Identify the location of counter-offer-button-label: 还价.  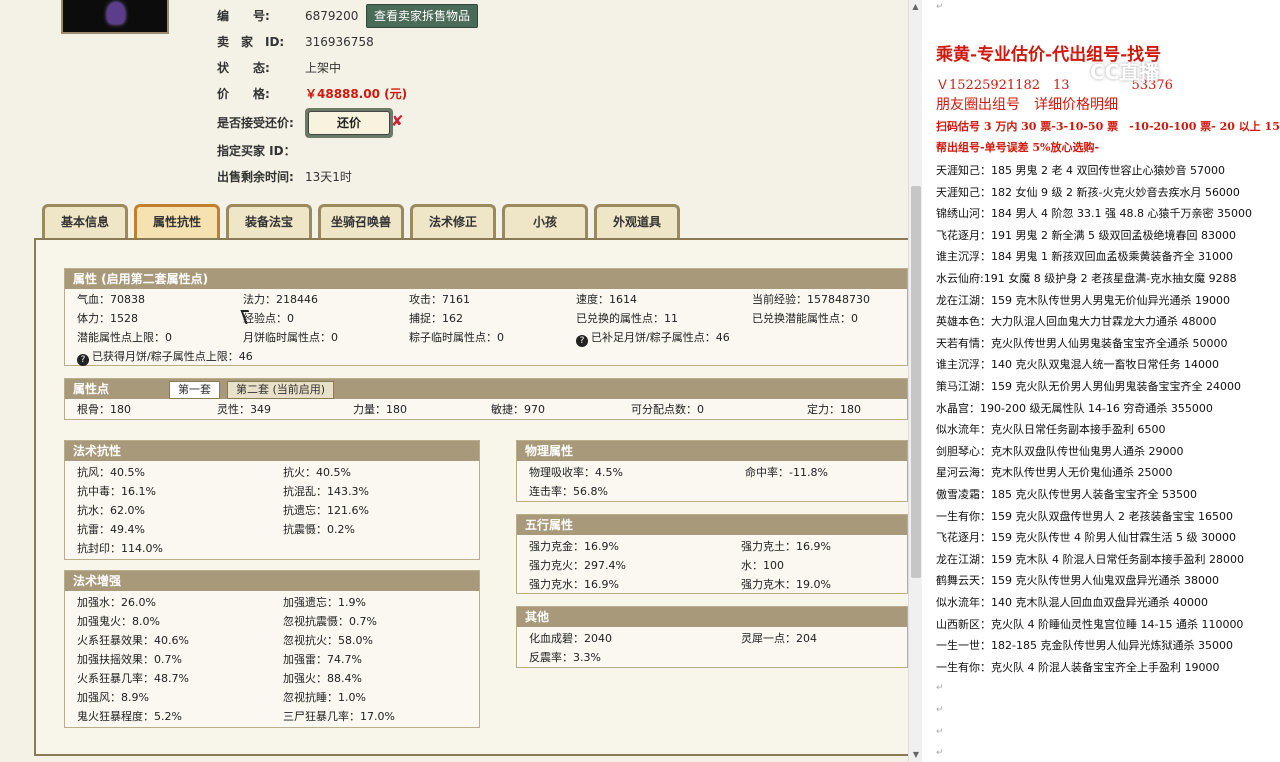
(349, 123).